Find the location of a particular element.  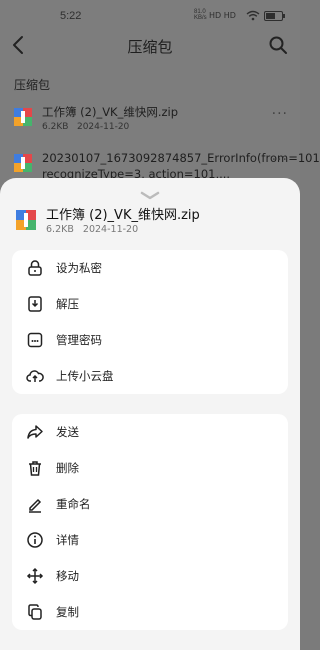

rename-button: 重命名 is located at coordinates (150, 504).